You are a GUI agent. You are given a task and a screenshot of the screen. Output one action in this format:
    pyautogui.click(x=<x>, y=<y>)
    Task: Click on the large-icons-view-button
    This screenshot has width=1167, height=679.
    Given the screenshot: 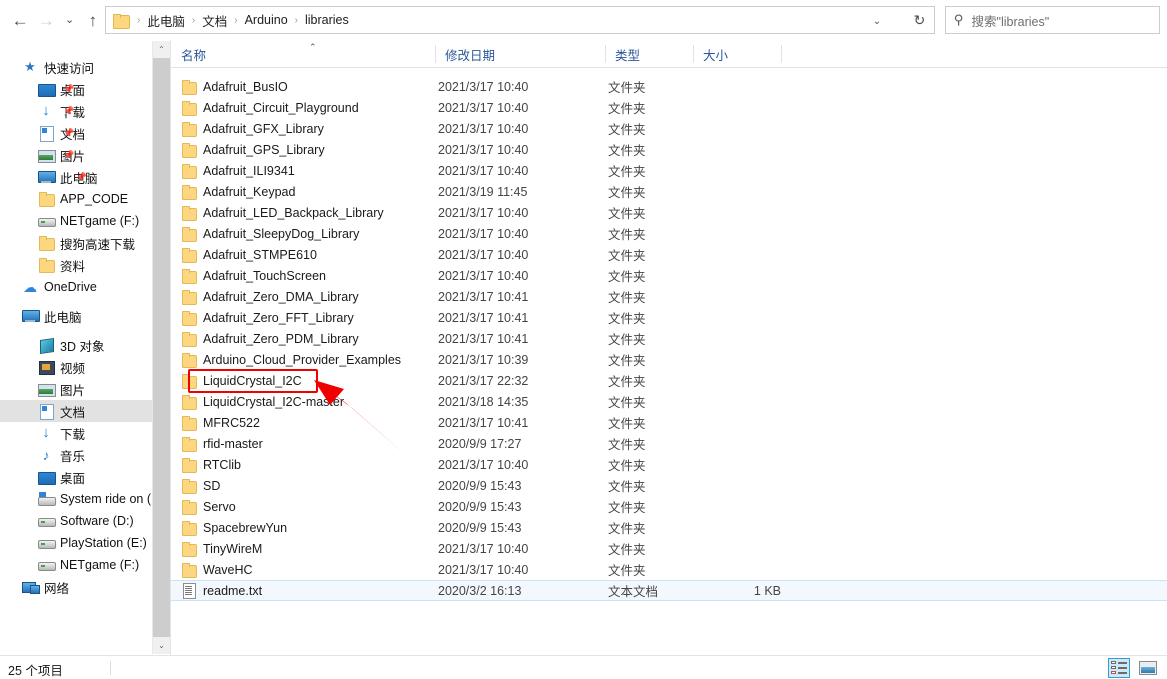 What is the action you would take?
    pyautogui.click(x=1148, y=668)
    